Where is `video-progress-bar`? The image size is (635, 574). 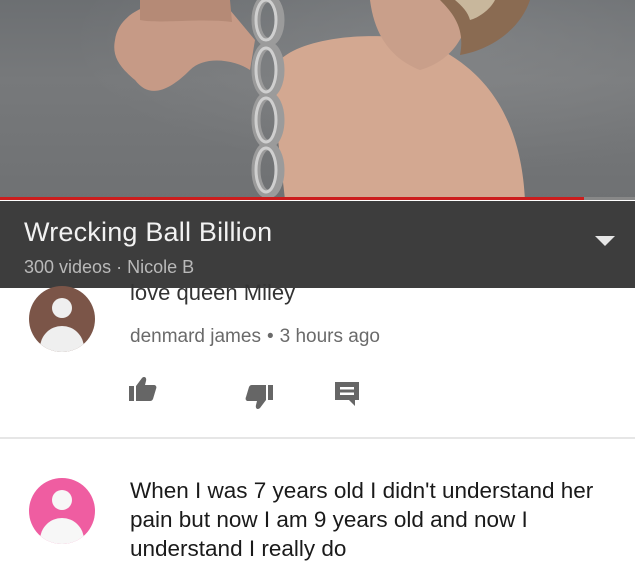 video-progress-bar is located at coordinates (317, 198).